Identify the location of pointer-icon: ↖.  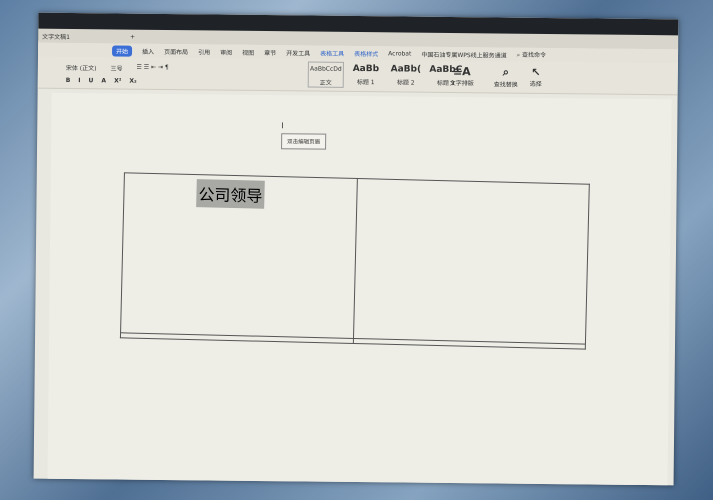
(536, 72).